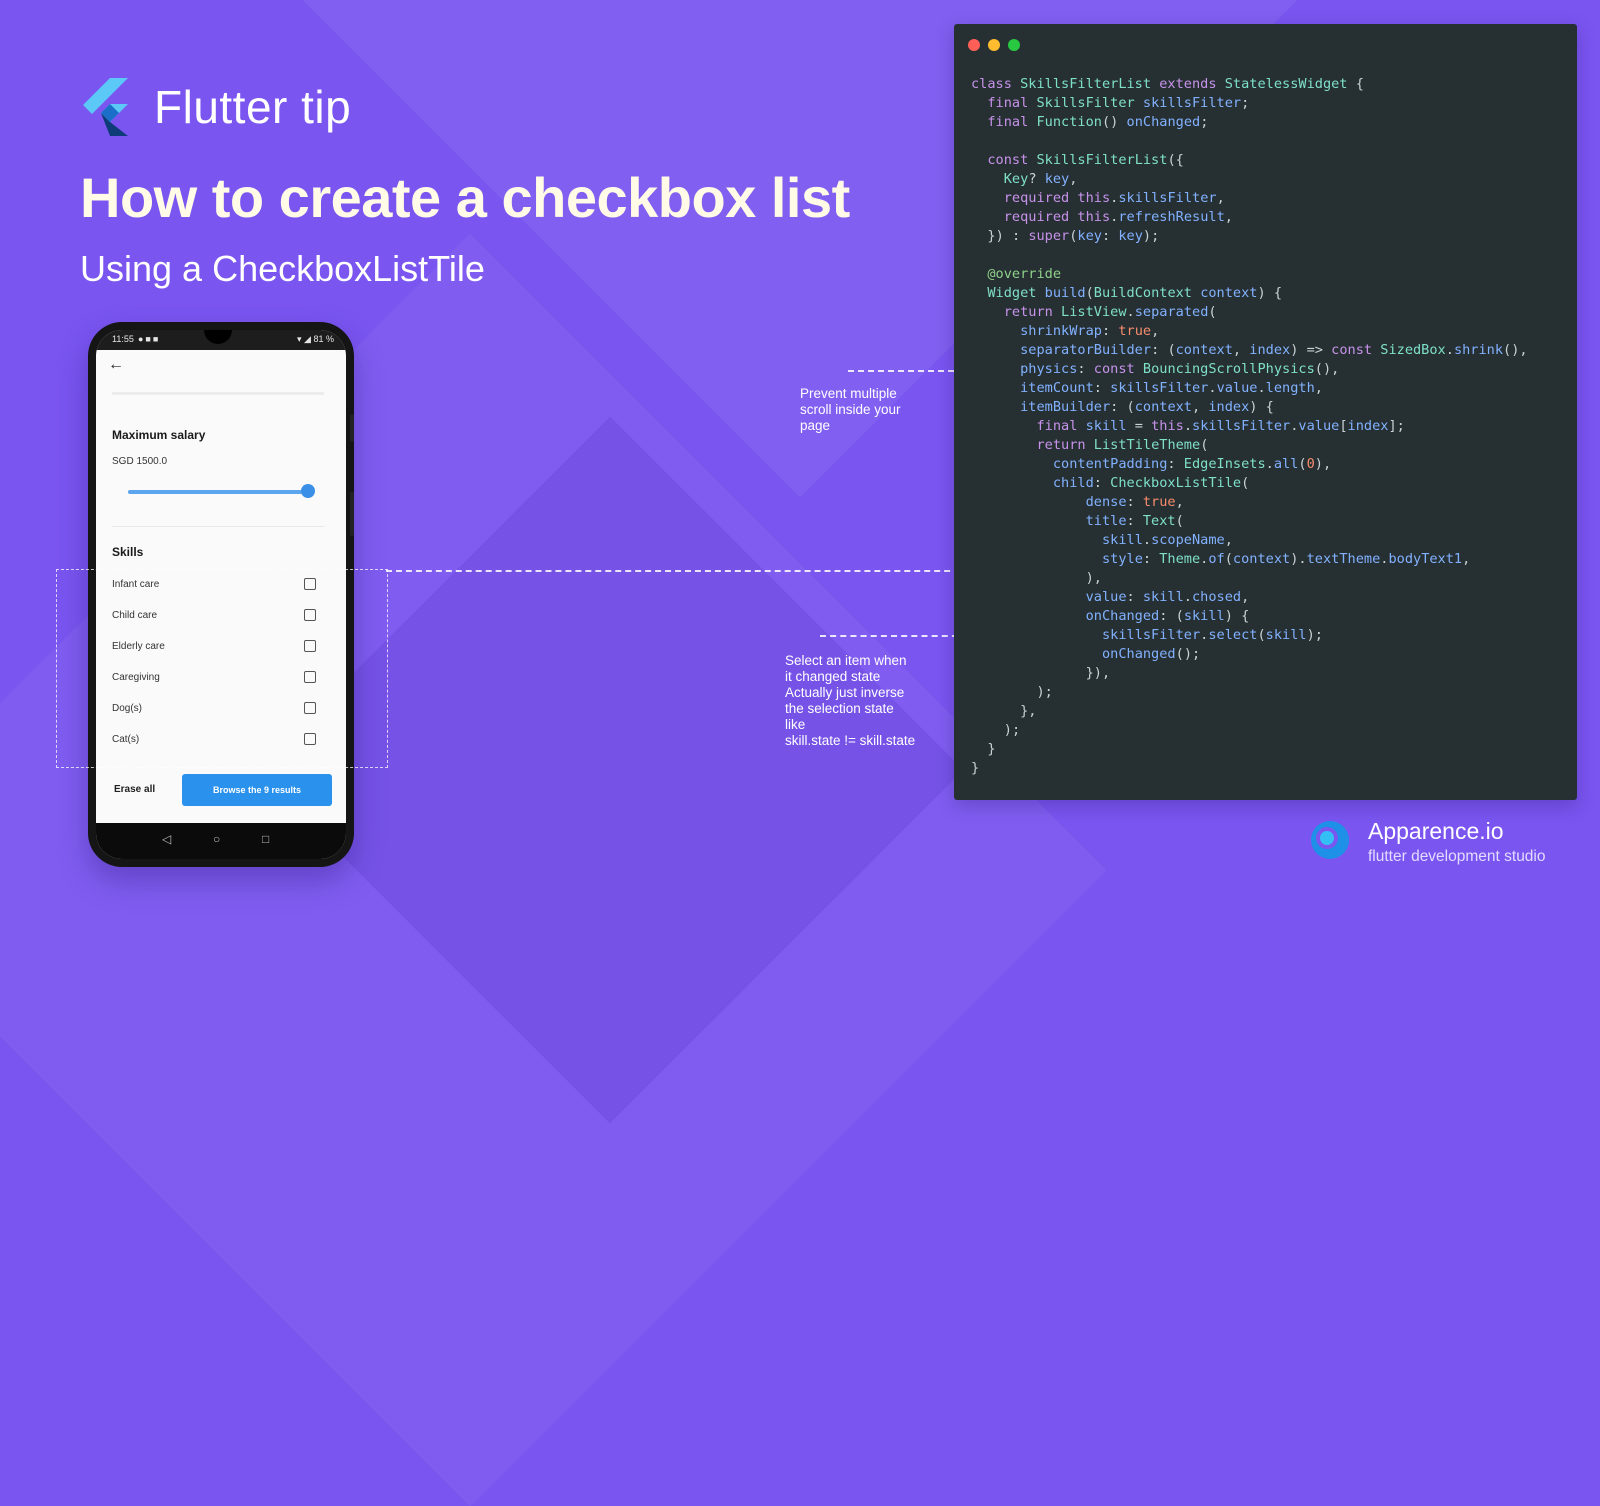 Image resolution: width=1600 pixels, height=1506 pixels. I want to click on salary-slider-thumb, so click(308, 491).